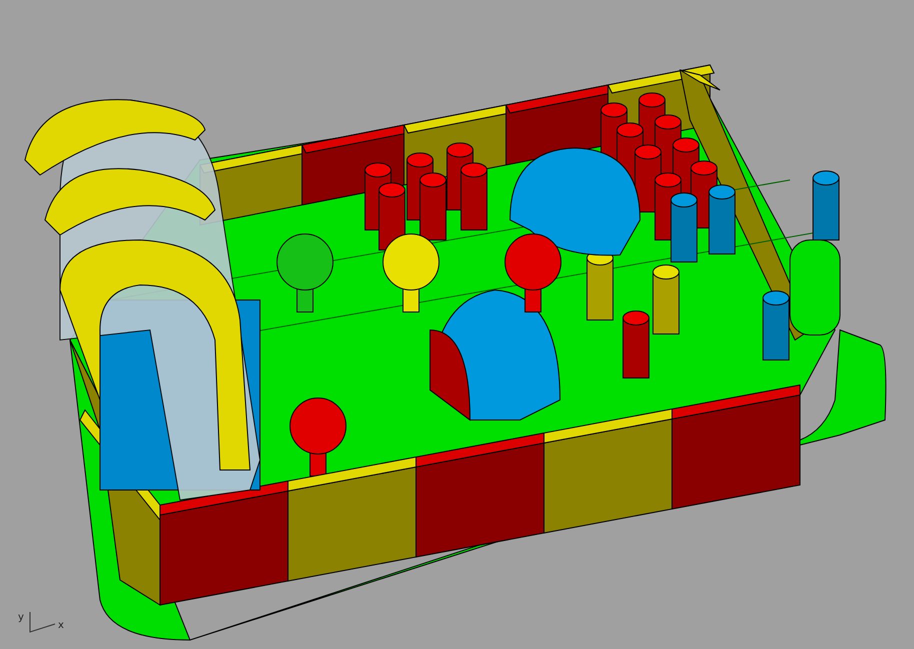  What do you see at coordinates (21, 617) in the screenshot?
I see `axis-label: y` at bounding box center [21, 617].